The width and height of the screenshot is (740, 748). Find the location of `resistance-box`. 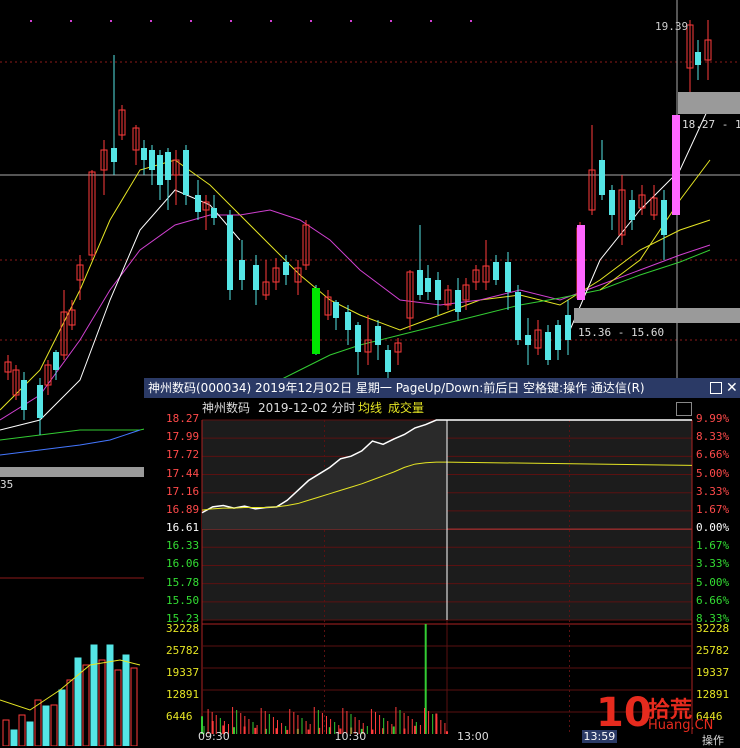

resistance-box is located at coordinates (709, 103).